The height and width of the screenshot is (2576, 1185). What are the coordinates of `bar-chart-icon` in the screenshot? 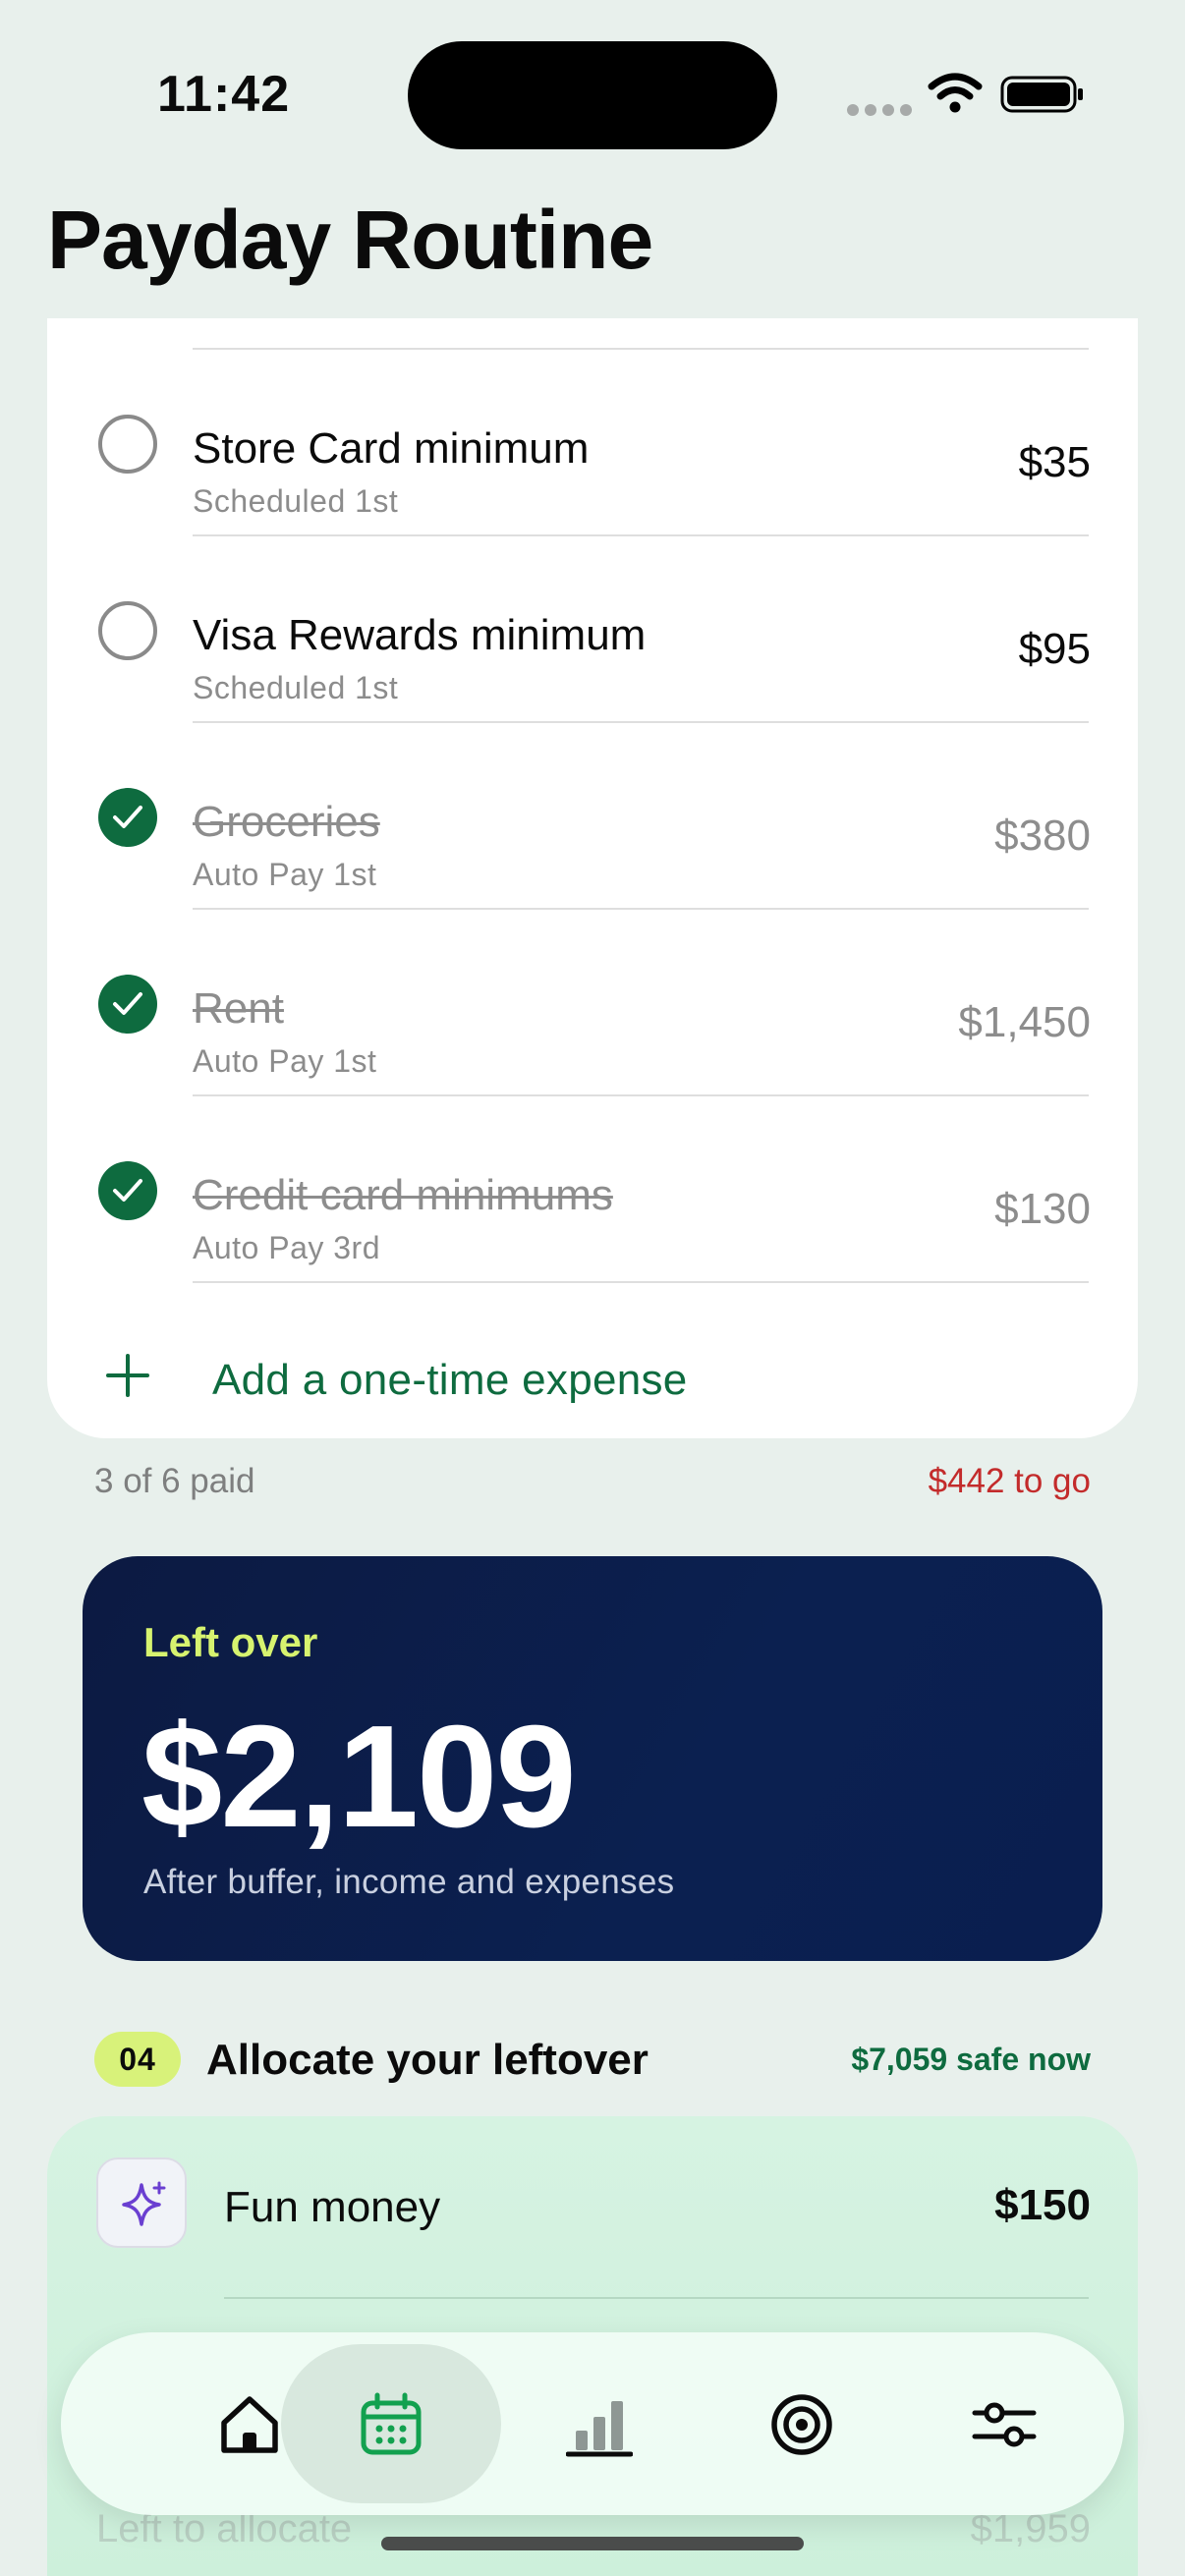 It's located at (600, 2429).